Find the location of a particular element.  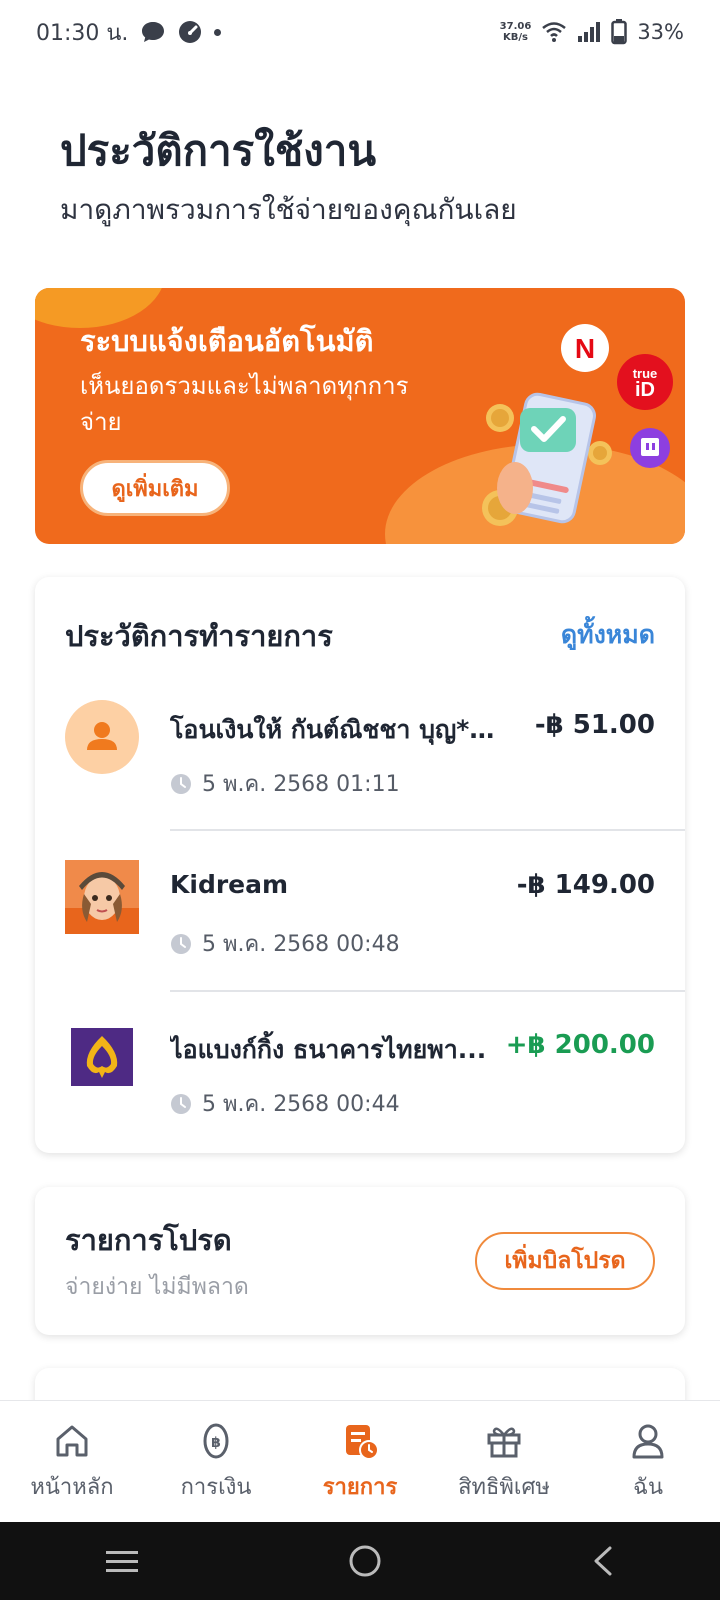

nav-label: รายการ is located at coordinates (360, 1487).